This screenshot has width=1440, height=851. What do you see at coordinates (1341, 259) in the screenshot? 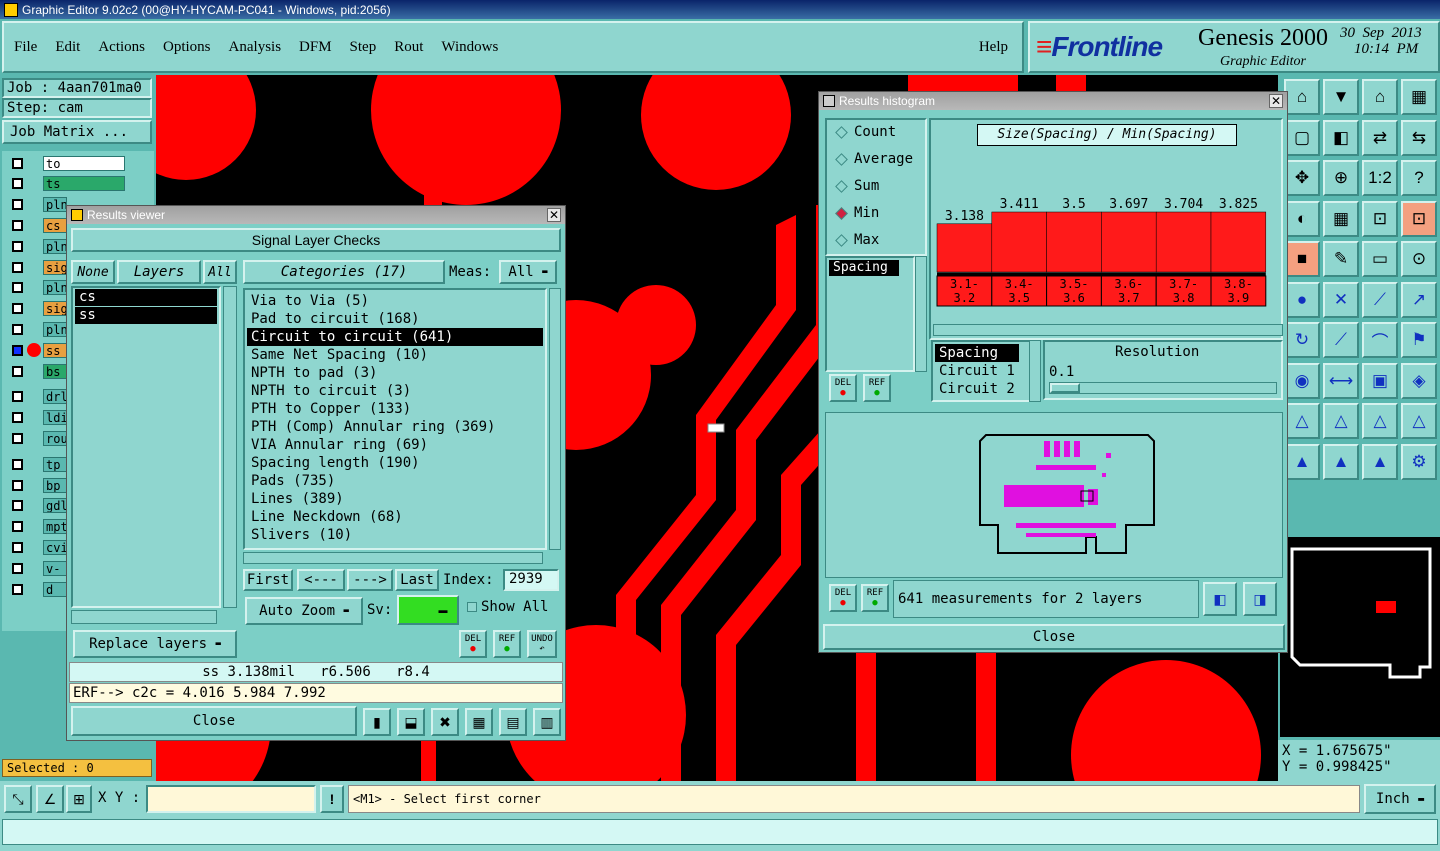
I see `edit-icon: ✎` at bounding box center [1341, 259].